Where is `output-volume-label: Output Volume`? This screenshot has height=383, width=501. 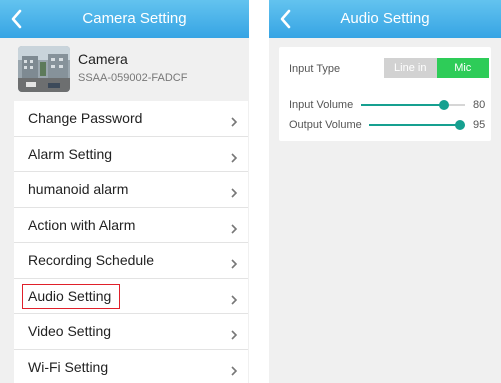 output-volume-label: Output Volume is located at coordinates (325, 125).